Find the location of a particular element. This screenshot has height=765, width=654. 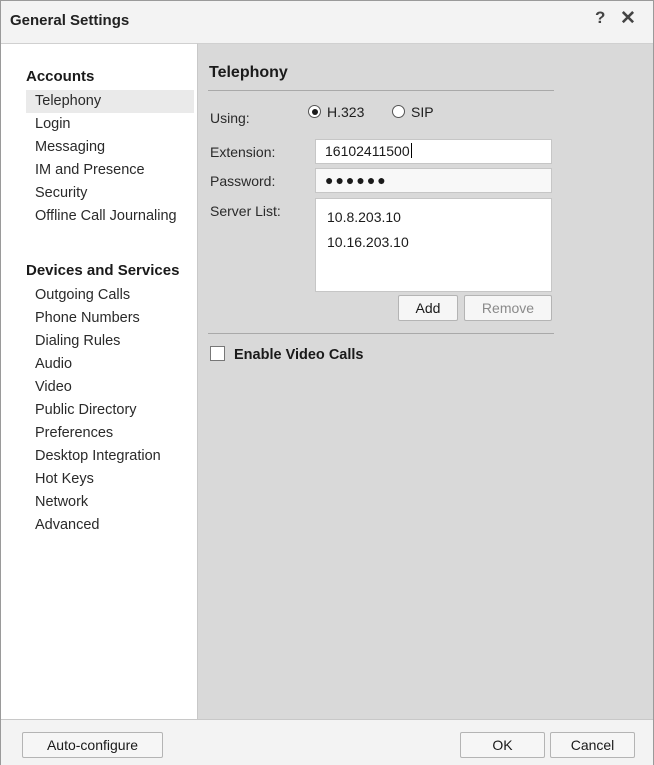

password-label: Password: is located at coordinates (243, 181).